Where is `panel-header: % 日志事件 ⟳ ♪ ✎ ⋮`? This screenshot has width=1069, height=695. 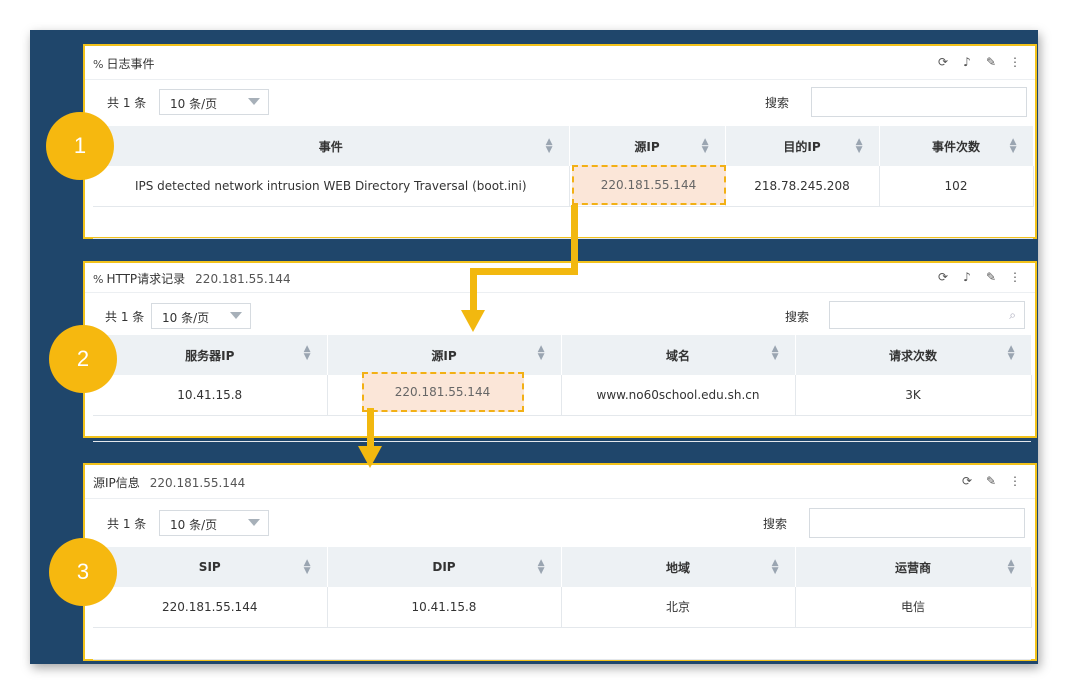 panel-header: % 日志事件 ⟳ ♪ ✎ ⋮ is located at coordinates (560, 63).